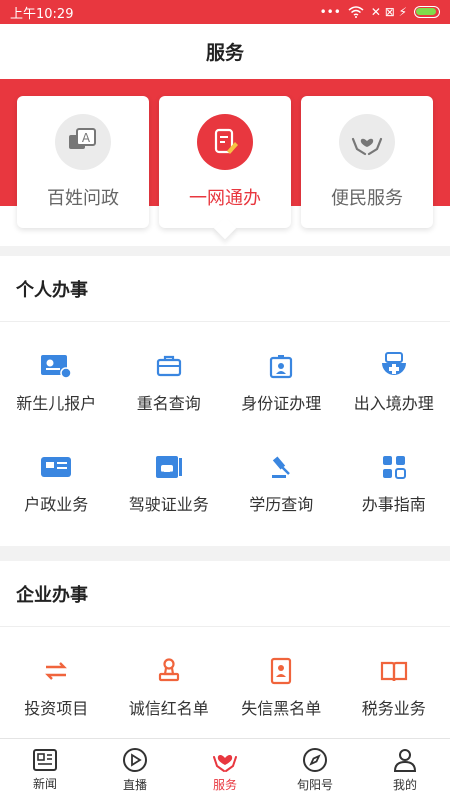 The image size is (450, 800). I want to click on nav-mine: 我的, so click(405, 769).